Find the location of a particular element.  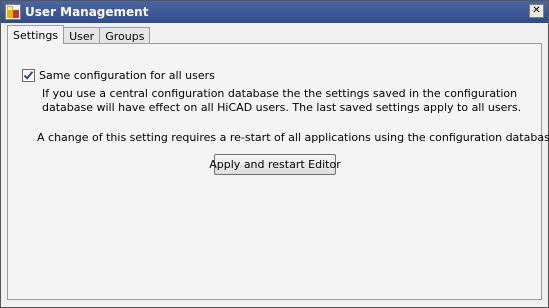

same-config-option: Same configuration for all users is located at coordinates (118, 75).